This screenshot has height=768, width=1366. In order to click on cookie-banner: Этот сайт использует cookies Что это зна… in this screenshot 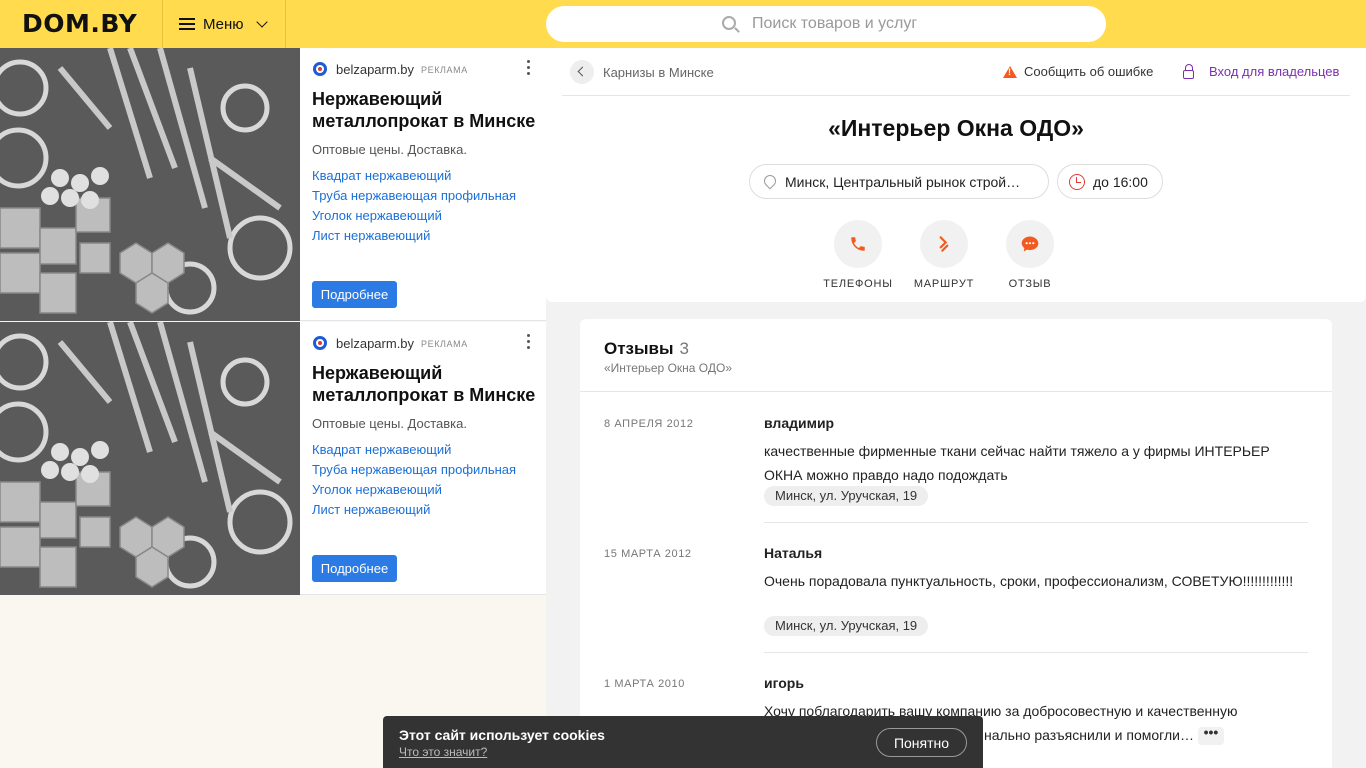, I will do `click(683, 742)`.